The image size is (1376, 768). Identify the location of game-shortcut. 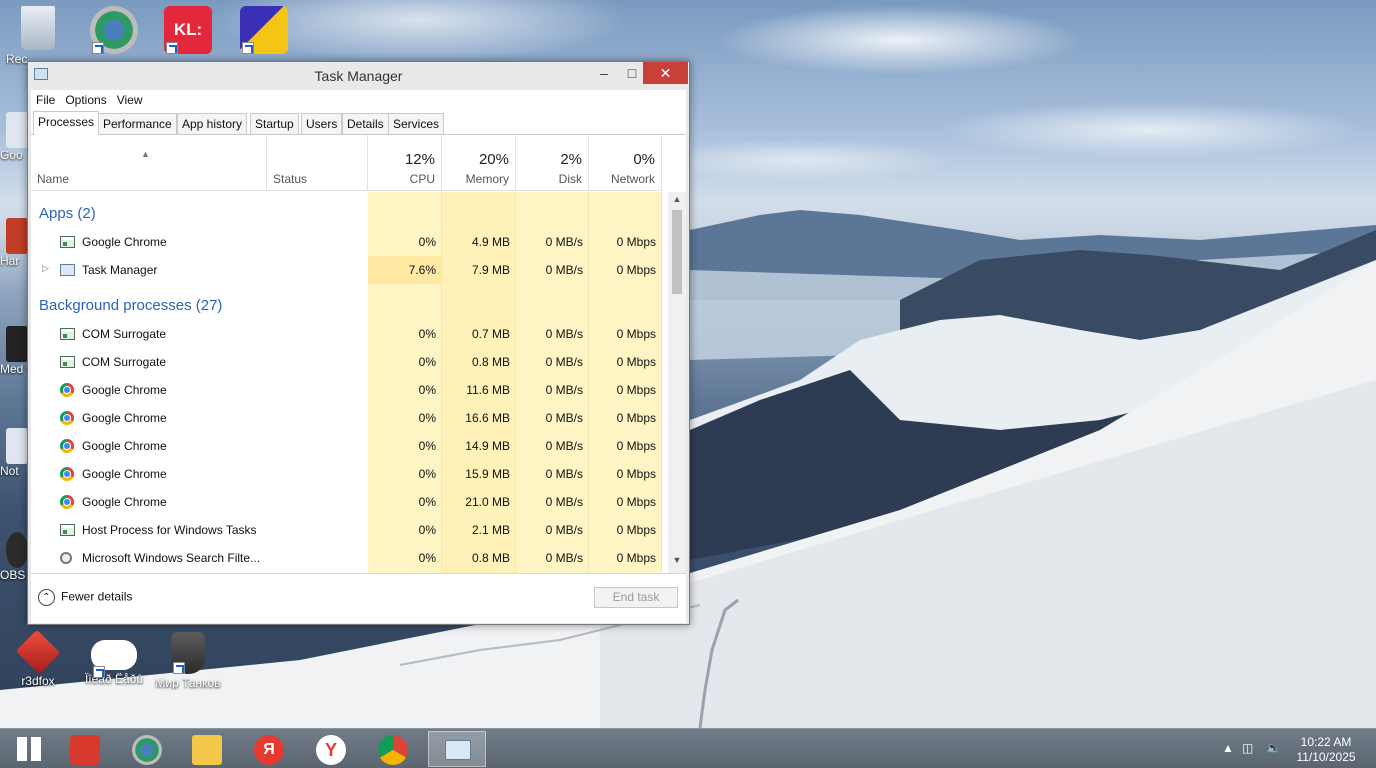
(264, 30).